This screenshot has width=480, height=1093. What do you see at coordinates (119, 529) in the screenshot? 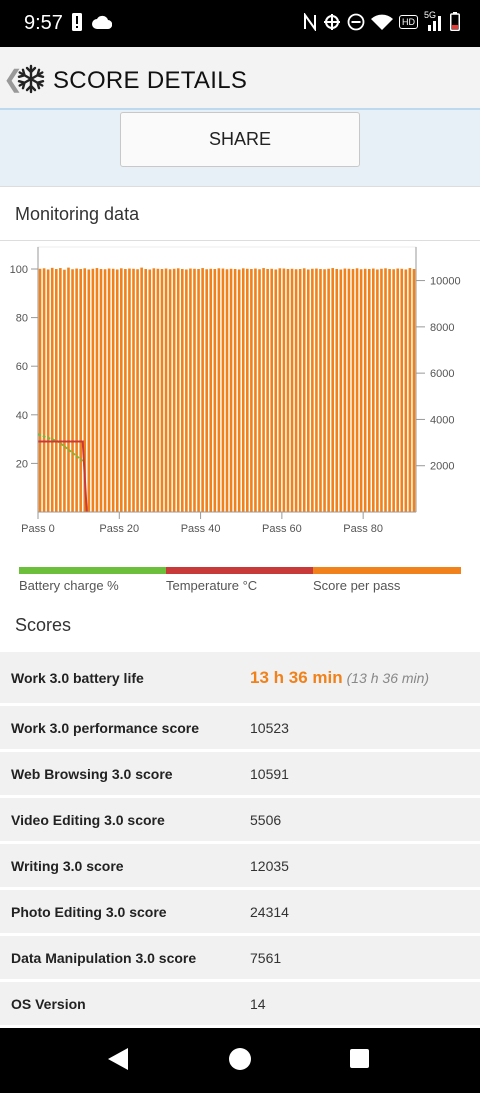
I see `x-axis-tick-label: Pass 20` at bounding box center [119, 529].